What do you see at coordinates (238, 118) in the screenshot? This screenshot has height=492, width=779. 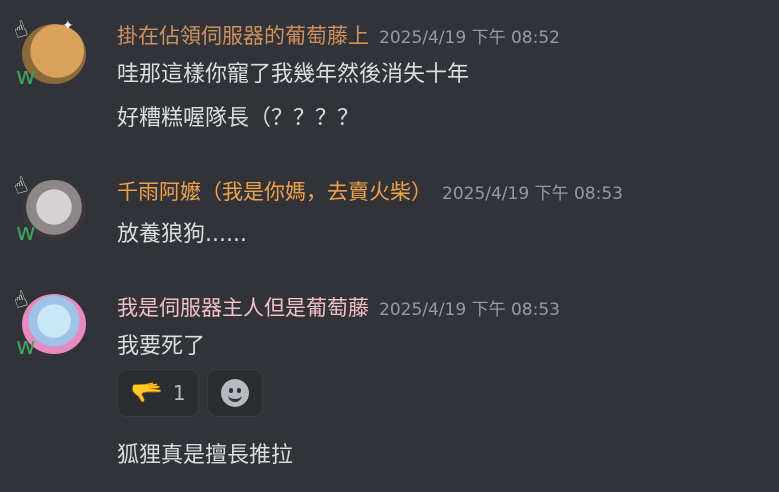 I see `message-text: 好糟糕喔隊長（？？？？` at bounding box center [238, 118].